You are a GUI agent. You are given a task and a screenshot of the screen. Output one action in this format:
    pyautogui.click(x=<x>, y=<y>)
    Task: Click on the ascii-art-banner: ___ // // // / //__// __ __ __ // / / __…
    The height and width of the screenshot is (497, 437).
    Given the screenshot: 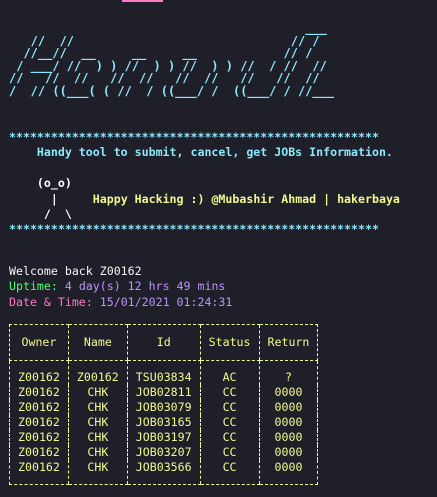 What is the action you would take?
    pyautogui.click(x=172, y=59)
    